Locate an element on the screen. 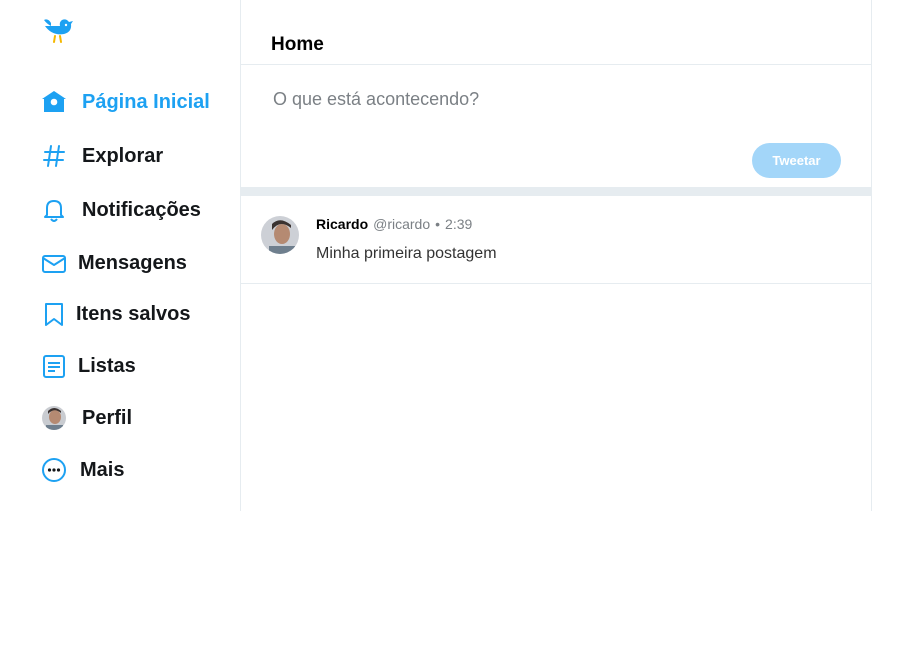 This screenshot has height=659, width=897. sidebar-item-profile: Perfil is located at coordinates (86, 418).